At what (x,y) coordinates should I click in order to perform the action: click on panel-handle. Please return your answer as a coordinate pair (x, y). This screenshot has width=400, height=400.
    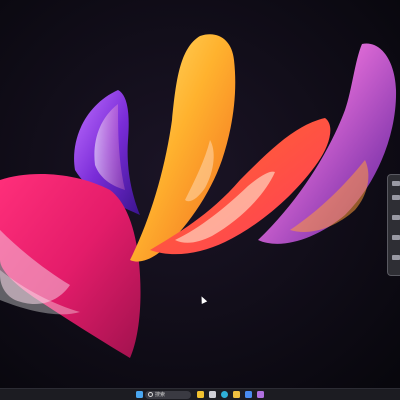
    Looking at the image, I should click on (396, 183).